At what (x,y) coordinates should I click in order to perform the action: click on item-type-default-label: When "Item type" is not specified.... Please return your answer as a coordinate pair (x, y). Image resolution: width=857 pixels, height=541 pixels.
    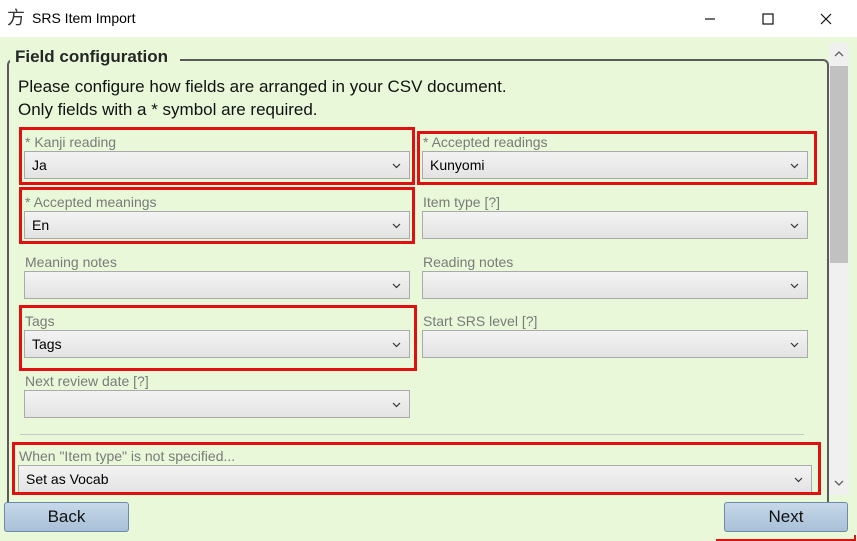
    Looking at the image, I should click on (127, 456).